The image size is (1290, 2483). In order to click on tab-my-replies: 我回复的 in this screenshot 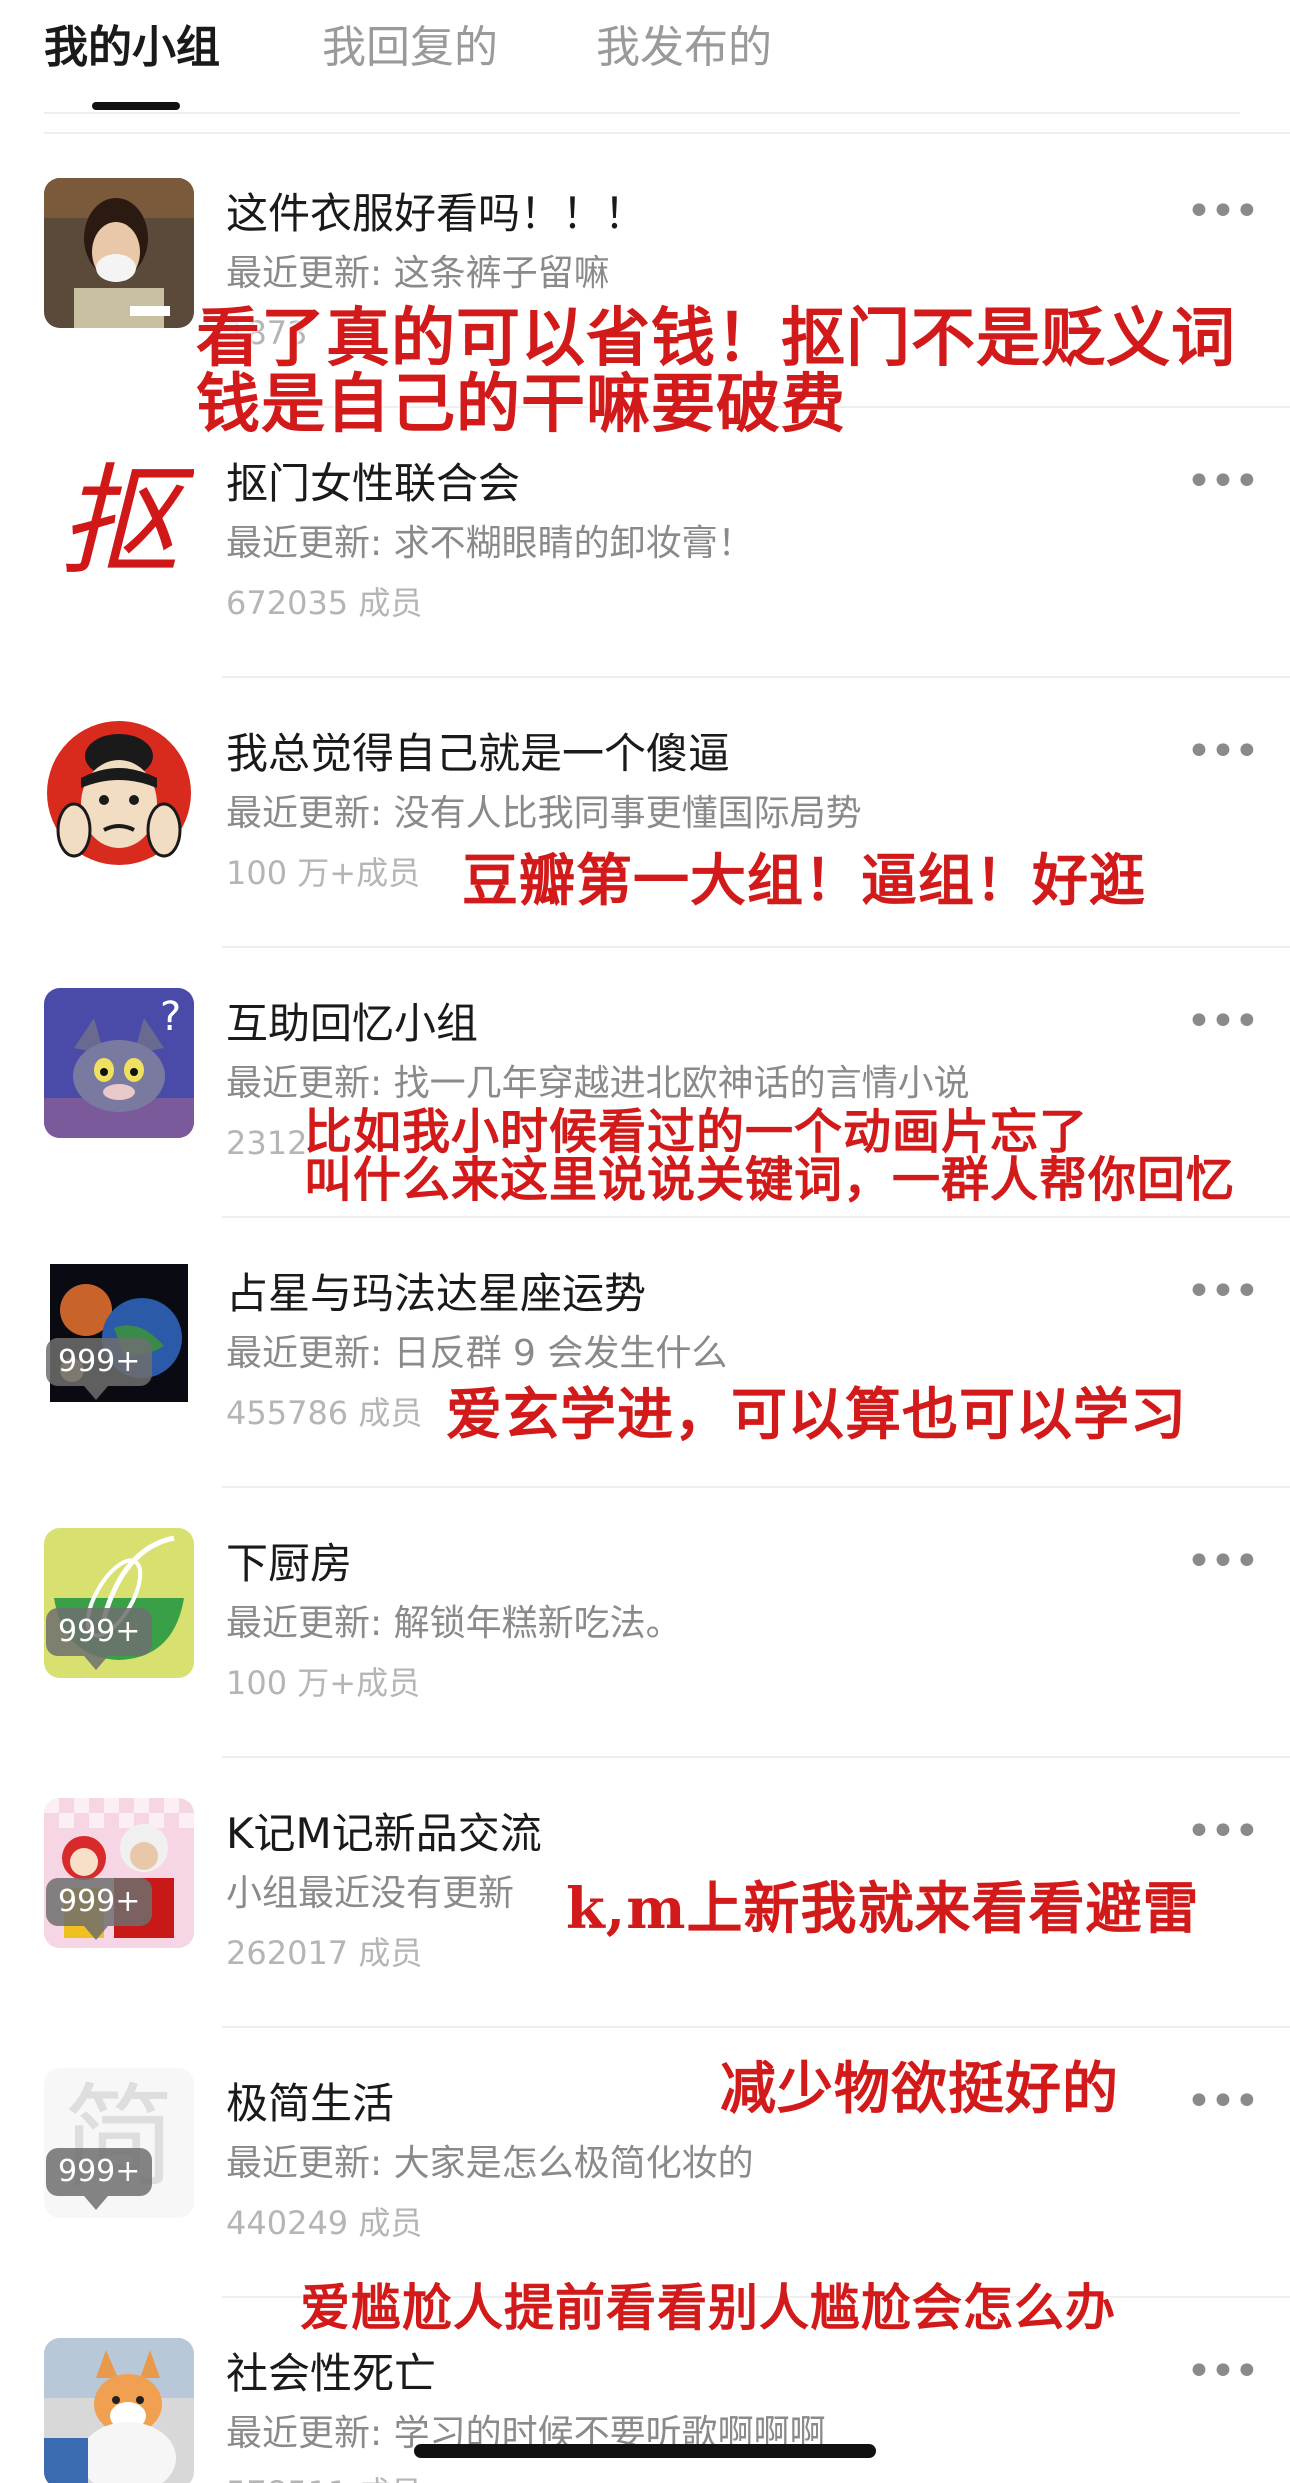, I will do `click(410, 48)`.